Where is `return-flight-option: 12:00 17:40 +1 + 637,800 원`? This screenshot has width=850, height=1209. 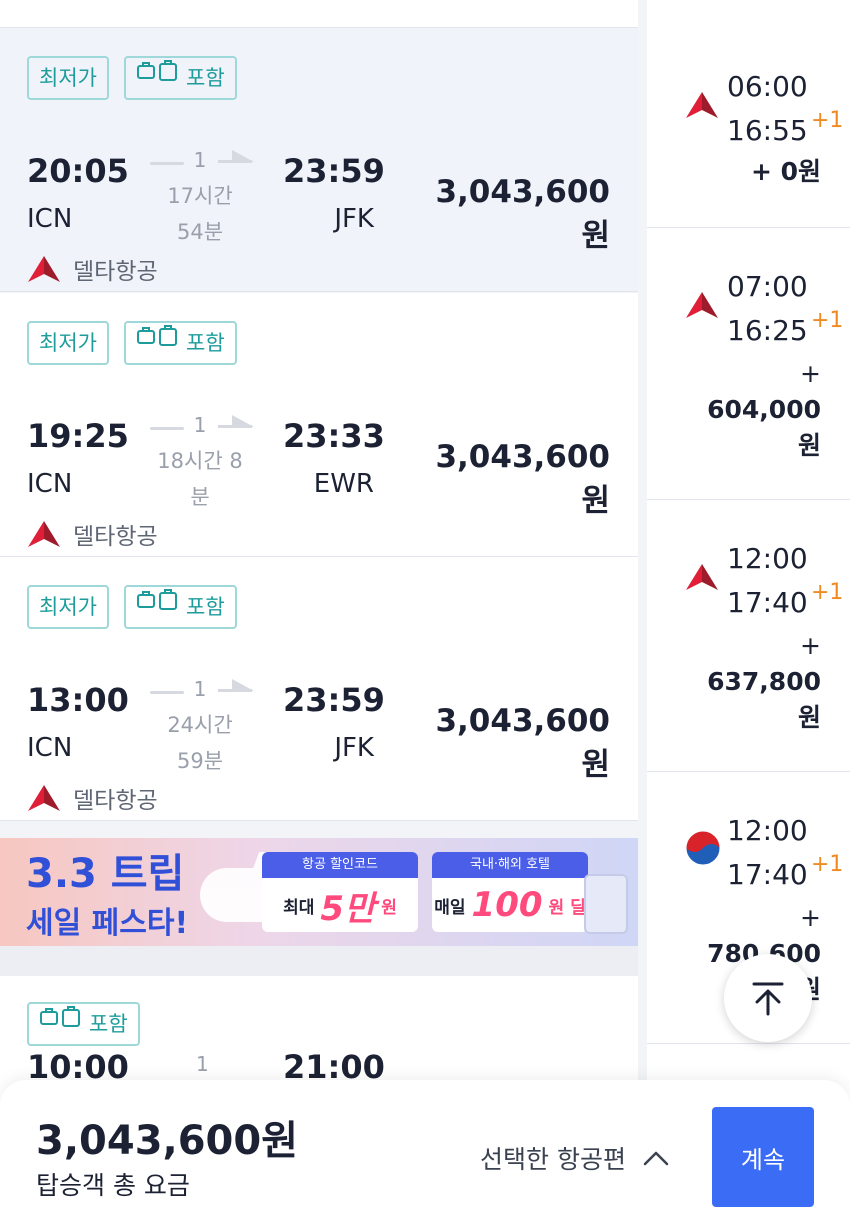 return-flight-option: 12:00 17:40 +1 + 637,800 원 is located at coordinates (748, 636).